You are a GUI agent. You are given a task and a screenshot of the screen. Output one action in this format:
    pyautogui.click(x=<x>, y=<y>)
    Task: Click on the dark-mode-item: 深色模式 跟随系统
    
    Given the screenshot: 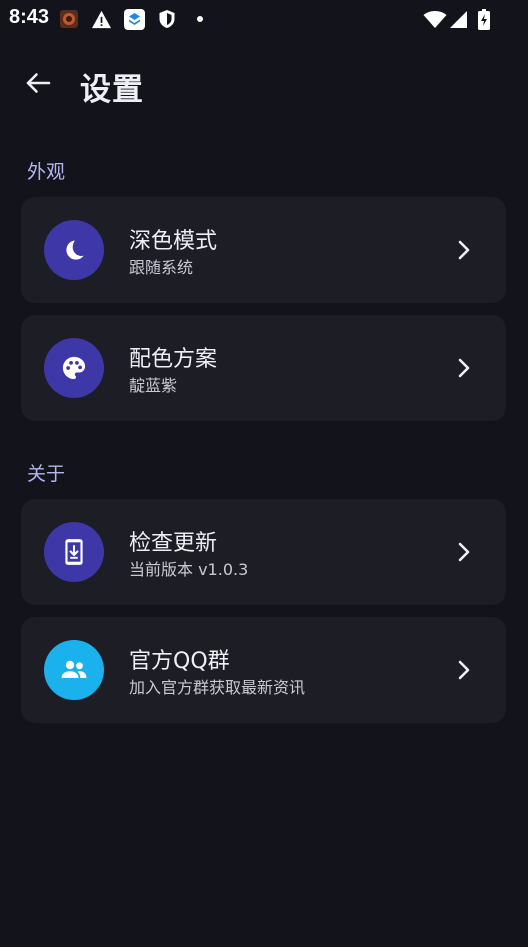 What is the action you would take?
    pyautogui.click(x=263, y=250)
    